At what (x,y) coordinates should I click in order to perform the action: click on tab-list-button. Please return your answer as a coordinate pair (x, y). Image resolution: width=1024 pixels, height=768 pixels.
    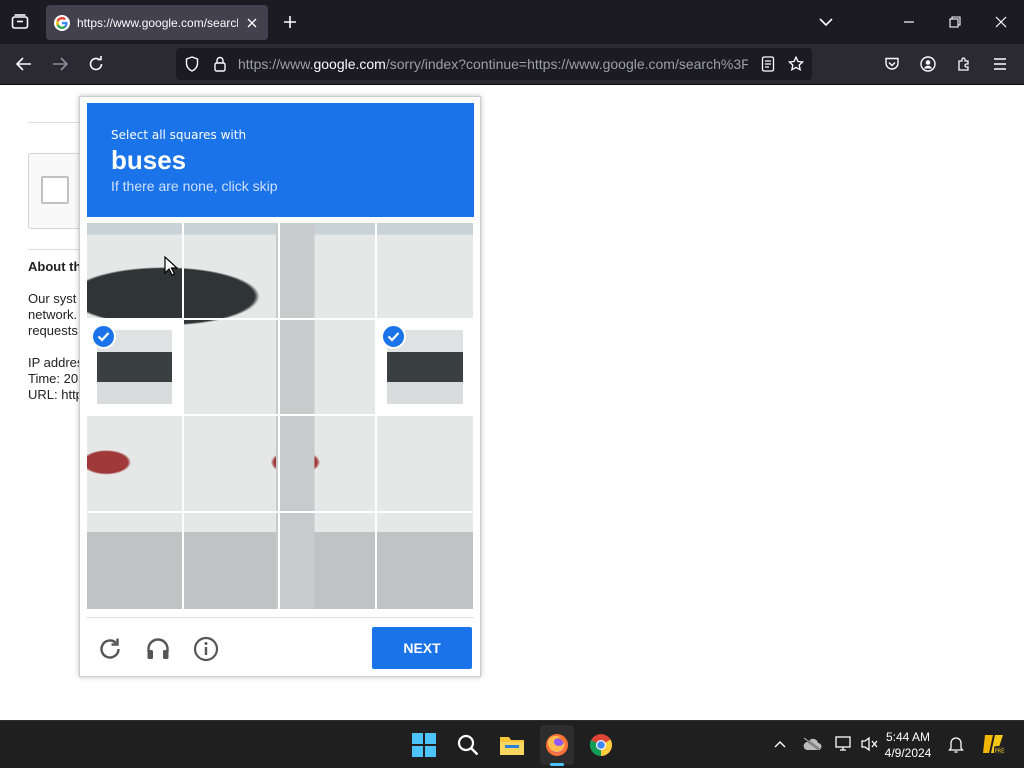
    Looking at the image, I should click on (20, 22).